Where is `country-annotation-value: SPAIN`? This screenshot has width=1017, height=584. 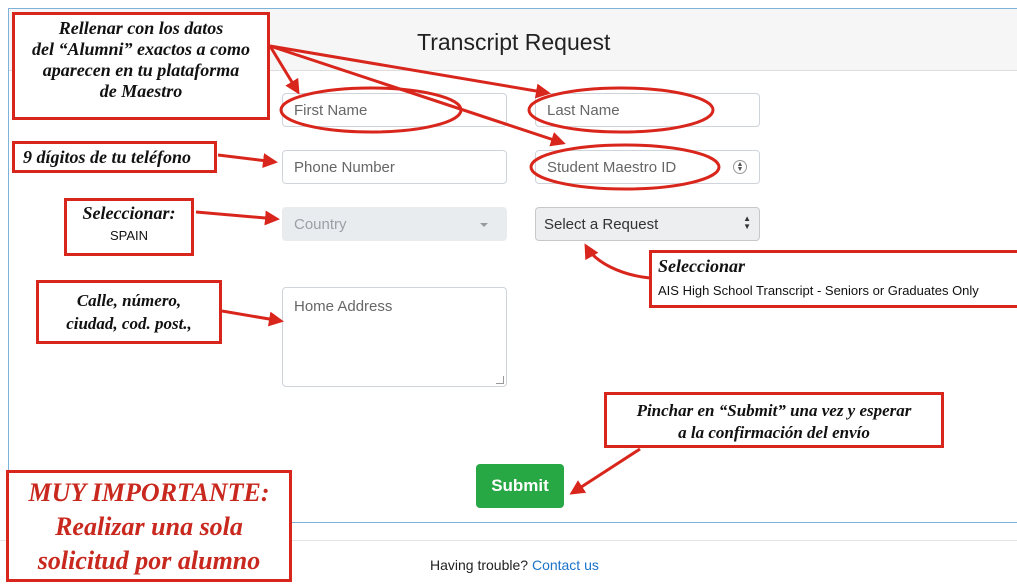 country-annotation-value: SPAIN is located at coordinates (129, 235).